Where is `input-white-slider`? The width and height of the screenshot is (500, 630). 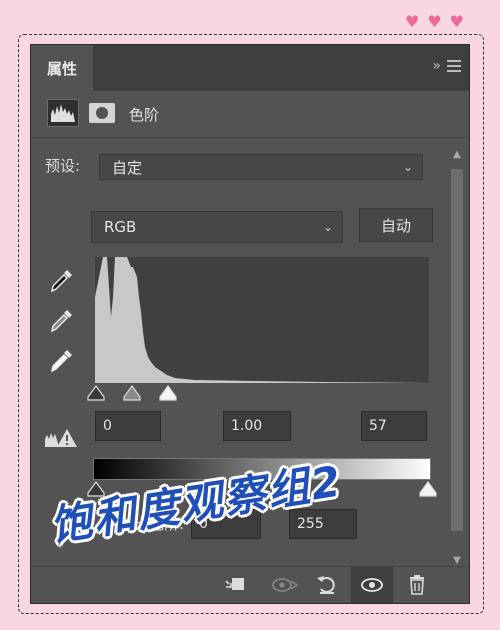 input-white-slider is located at coordinates (168, 393).